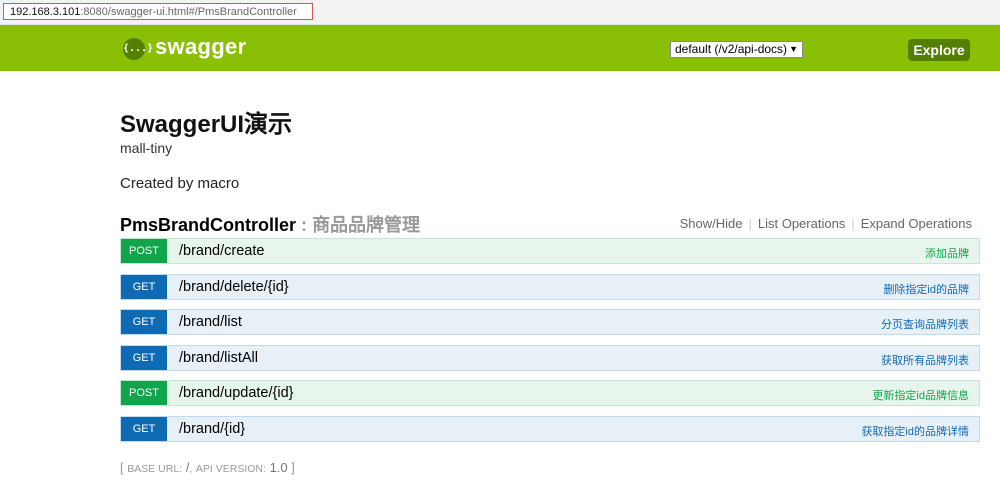 This screenshot has width=1000, height=486. I want to click on operation-summary: 更新指定id品牌信息, so click(920, 395).